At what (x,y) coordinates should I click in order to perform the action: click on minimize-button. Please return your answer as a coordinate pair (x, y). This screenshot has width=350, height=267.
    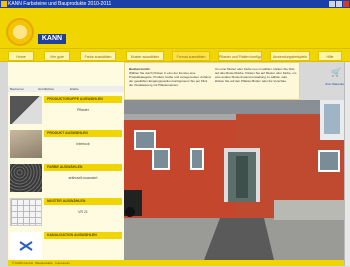
    Looking at the image, I should click on (332, 4).